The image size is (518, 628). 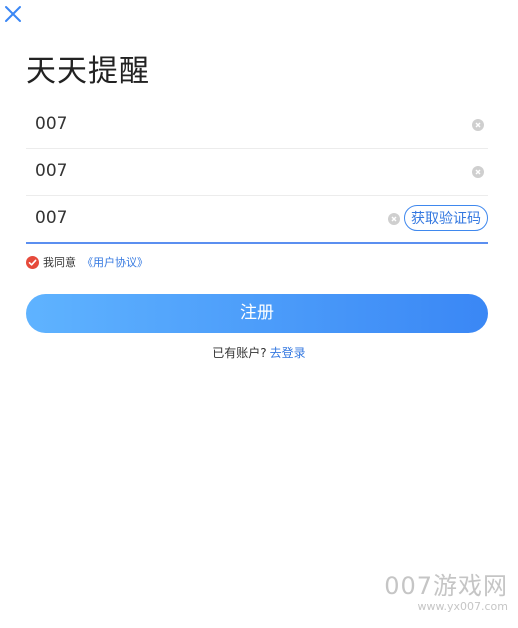 What do you see at coordinates (215, 171) in the screenshot?
I see `password-input` at bounding box center [215, 171].